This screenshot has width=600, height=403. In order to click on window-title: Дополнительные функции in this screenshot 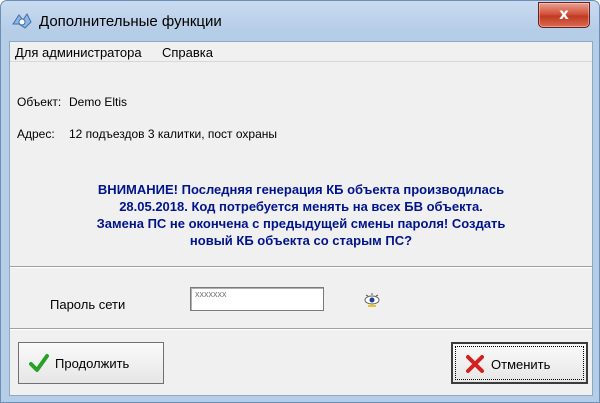, I will do `click(130, 21)`.